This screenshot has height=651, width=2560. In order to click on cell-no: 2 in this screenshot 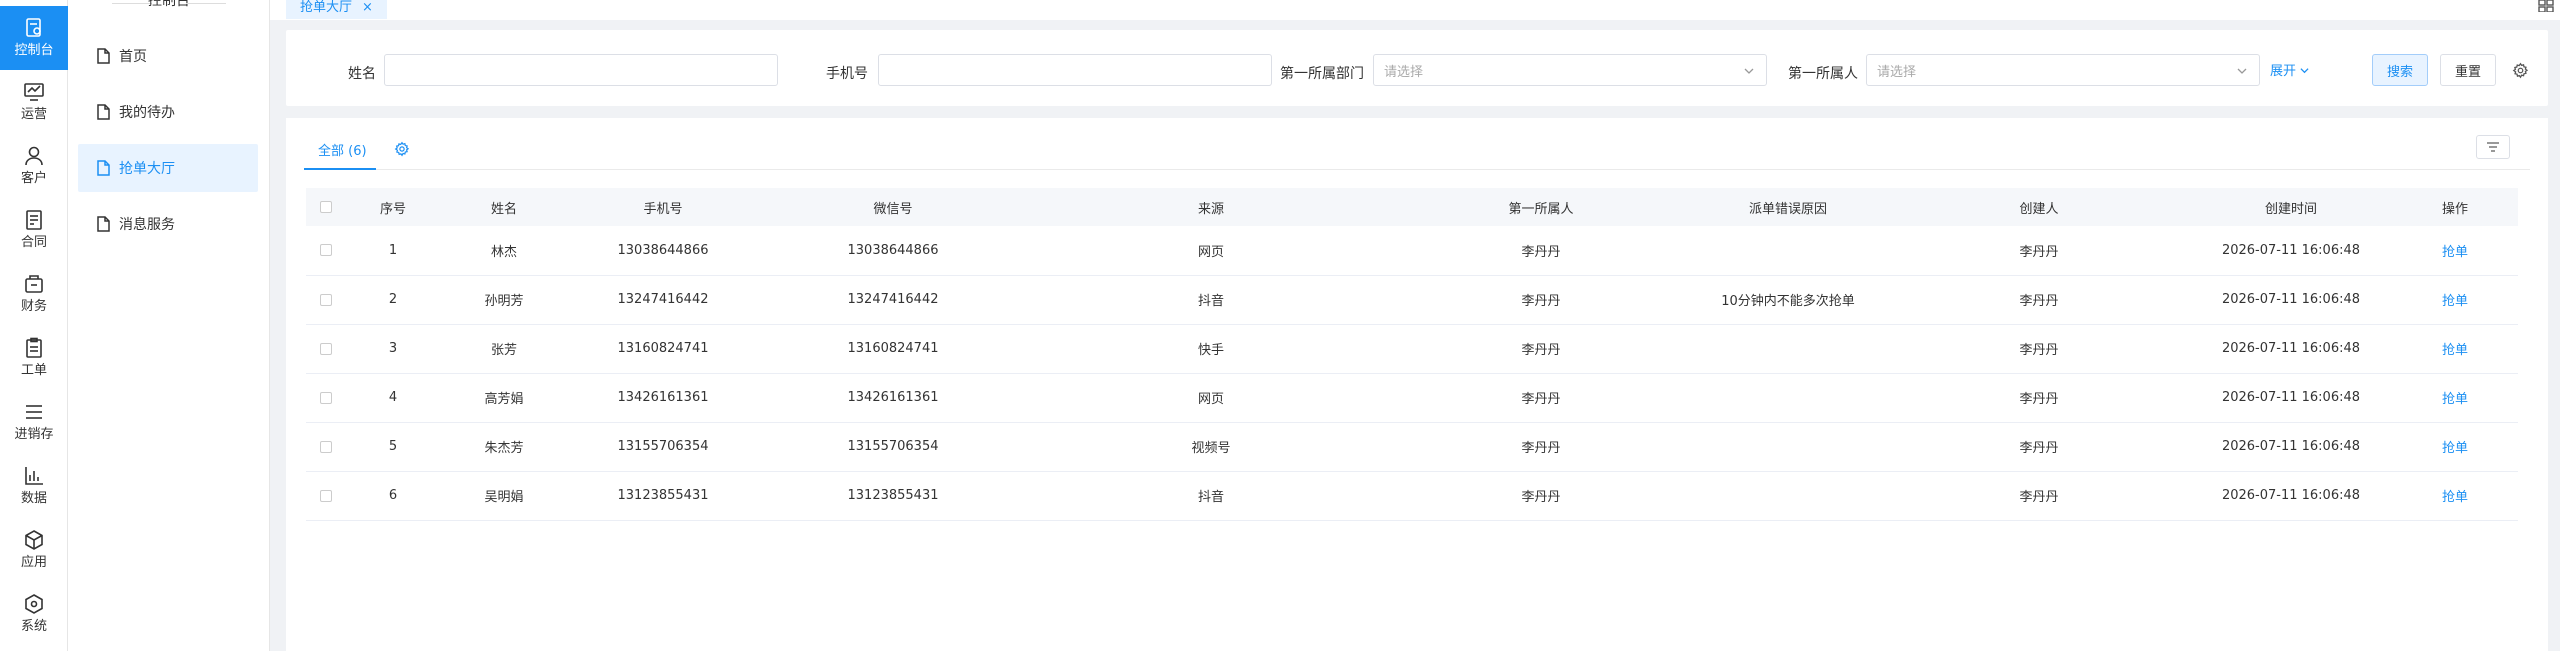, I will do `click(393, 299)`.